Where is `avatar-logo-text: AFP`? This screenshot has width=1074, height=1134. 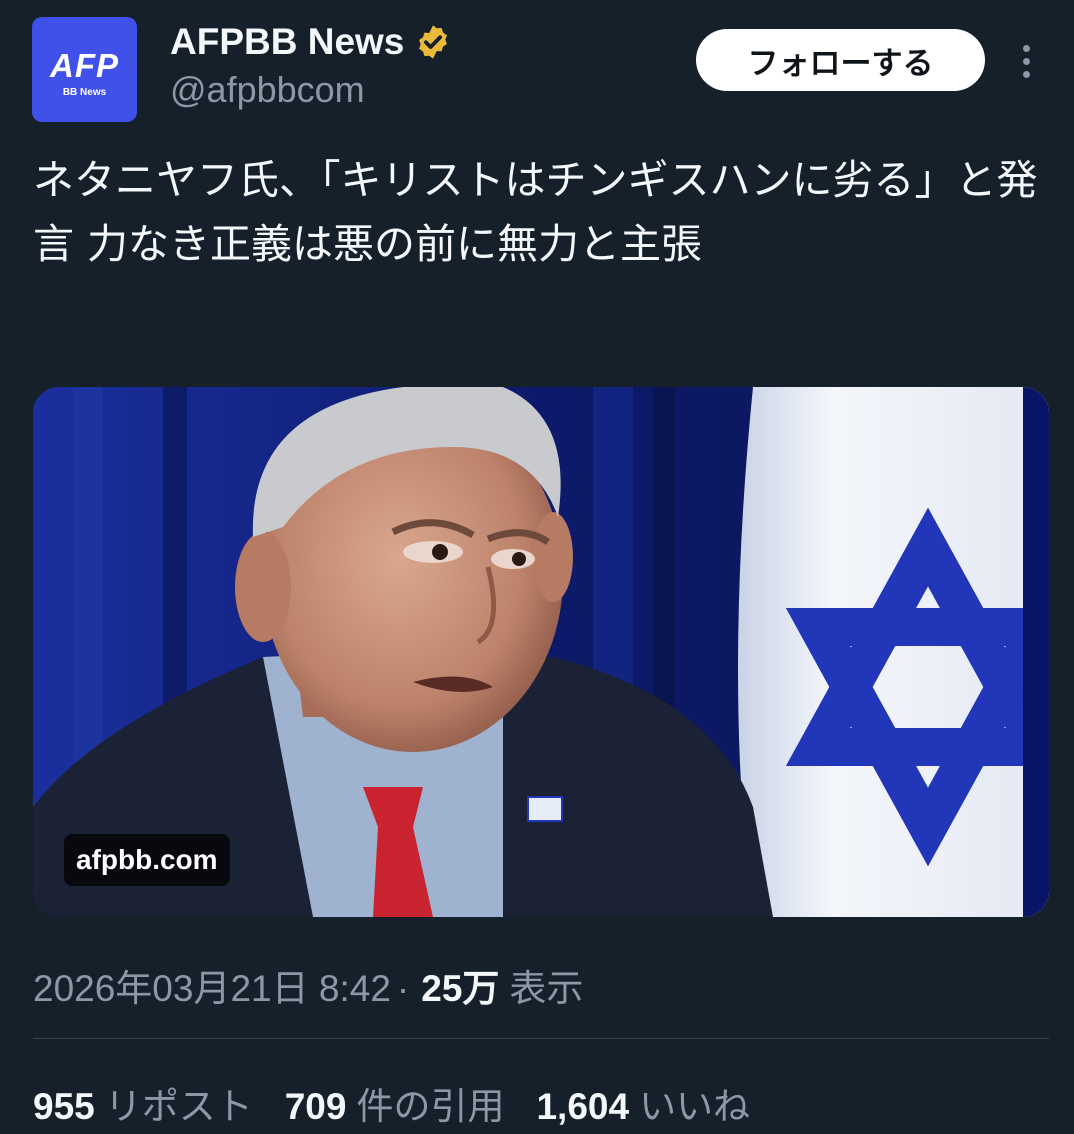 avatar-logo-text: AFP is located at coordinates (84, 65).